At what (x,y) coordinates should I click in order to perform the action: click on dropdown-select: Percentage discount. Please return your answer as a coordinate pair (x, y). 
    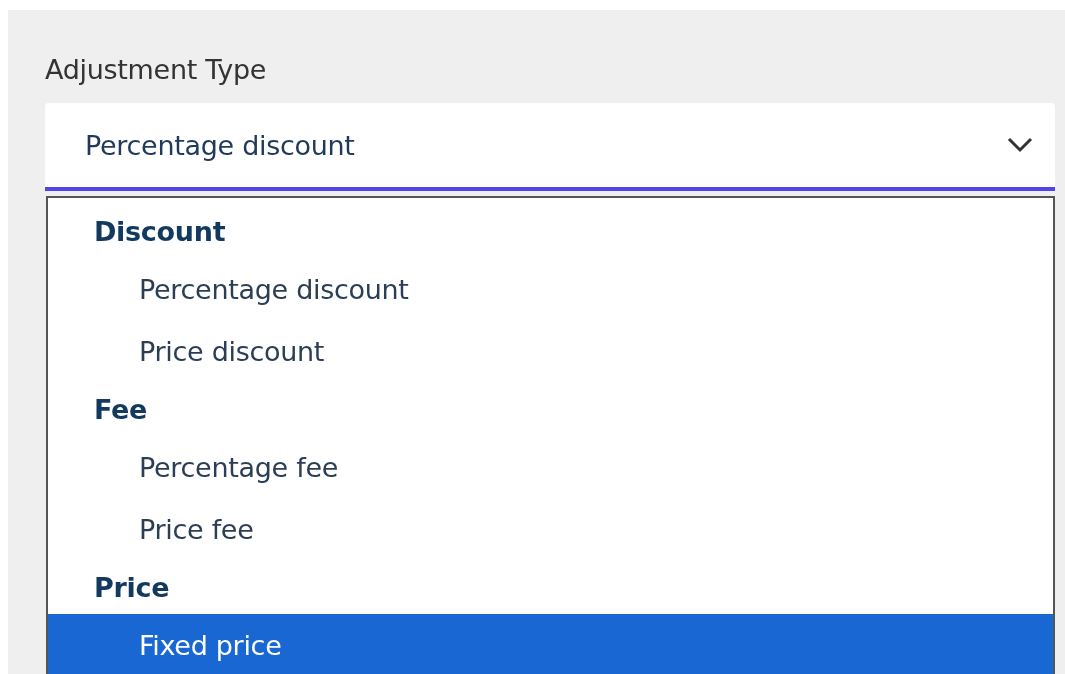
    Looking at the image, I should click on (550, 147).